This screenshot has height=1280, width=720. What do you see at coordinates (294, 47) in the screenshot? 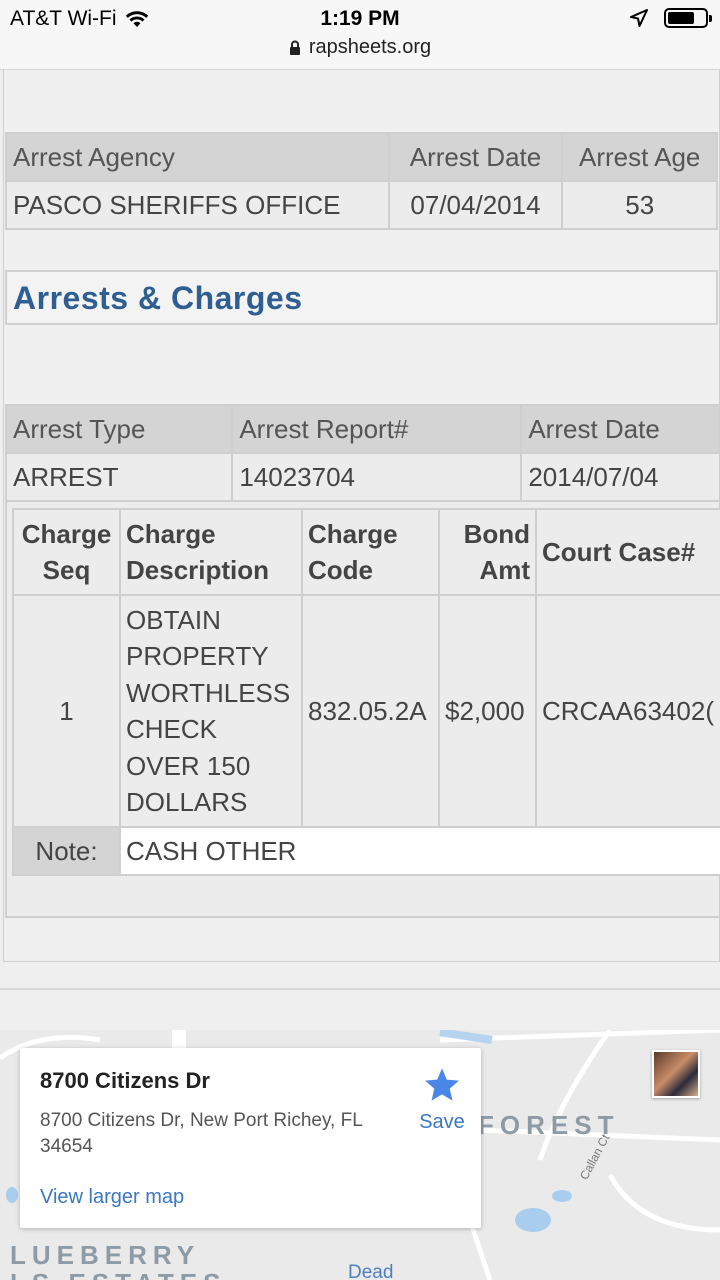
I see `lock-icon` at bounding box center [294, 47].